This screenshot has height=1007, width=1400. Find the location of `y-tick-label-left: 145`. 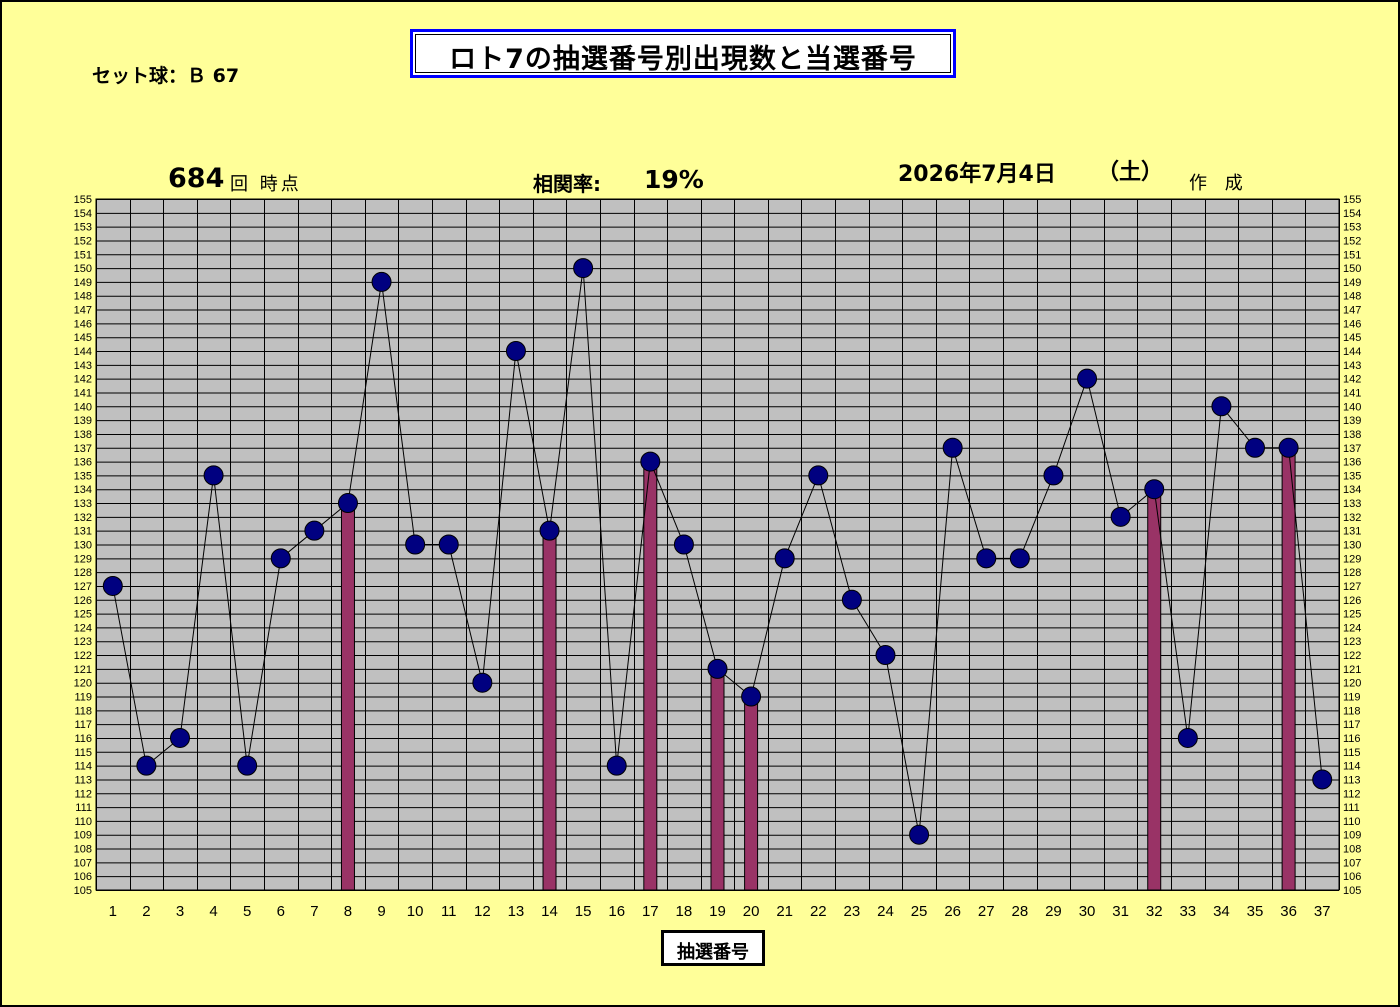

y-tick-label-left: 145 is located at coordinates (83, 338).